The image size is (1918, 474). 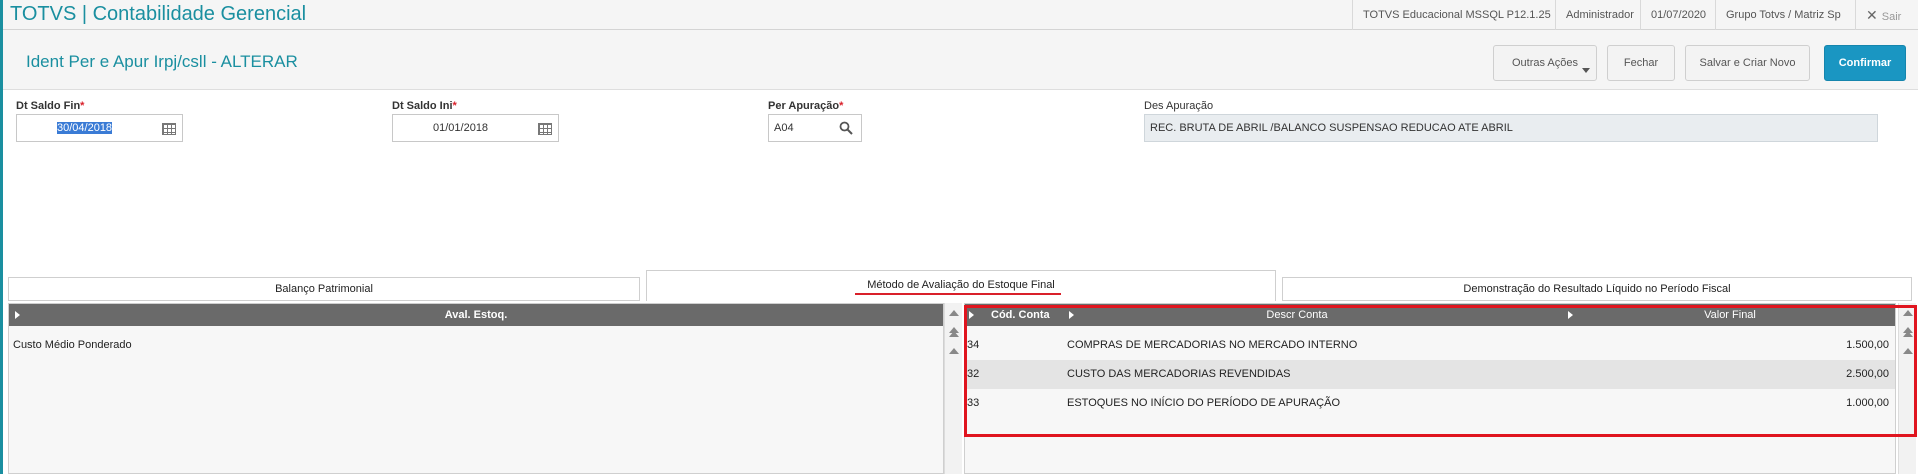 I want to click on grid-header: Aval. Estoq., so click(x=476, y=315).